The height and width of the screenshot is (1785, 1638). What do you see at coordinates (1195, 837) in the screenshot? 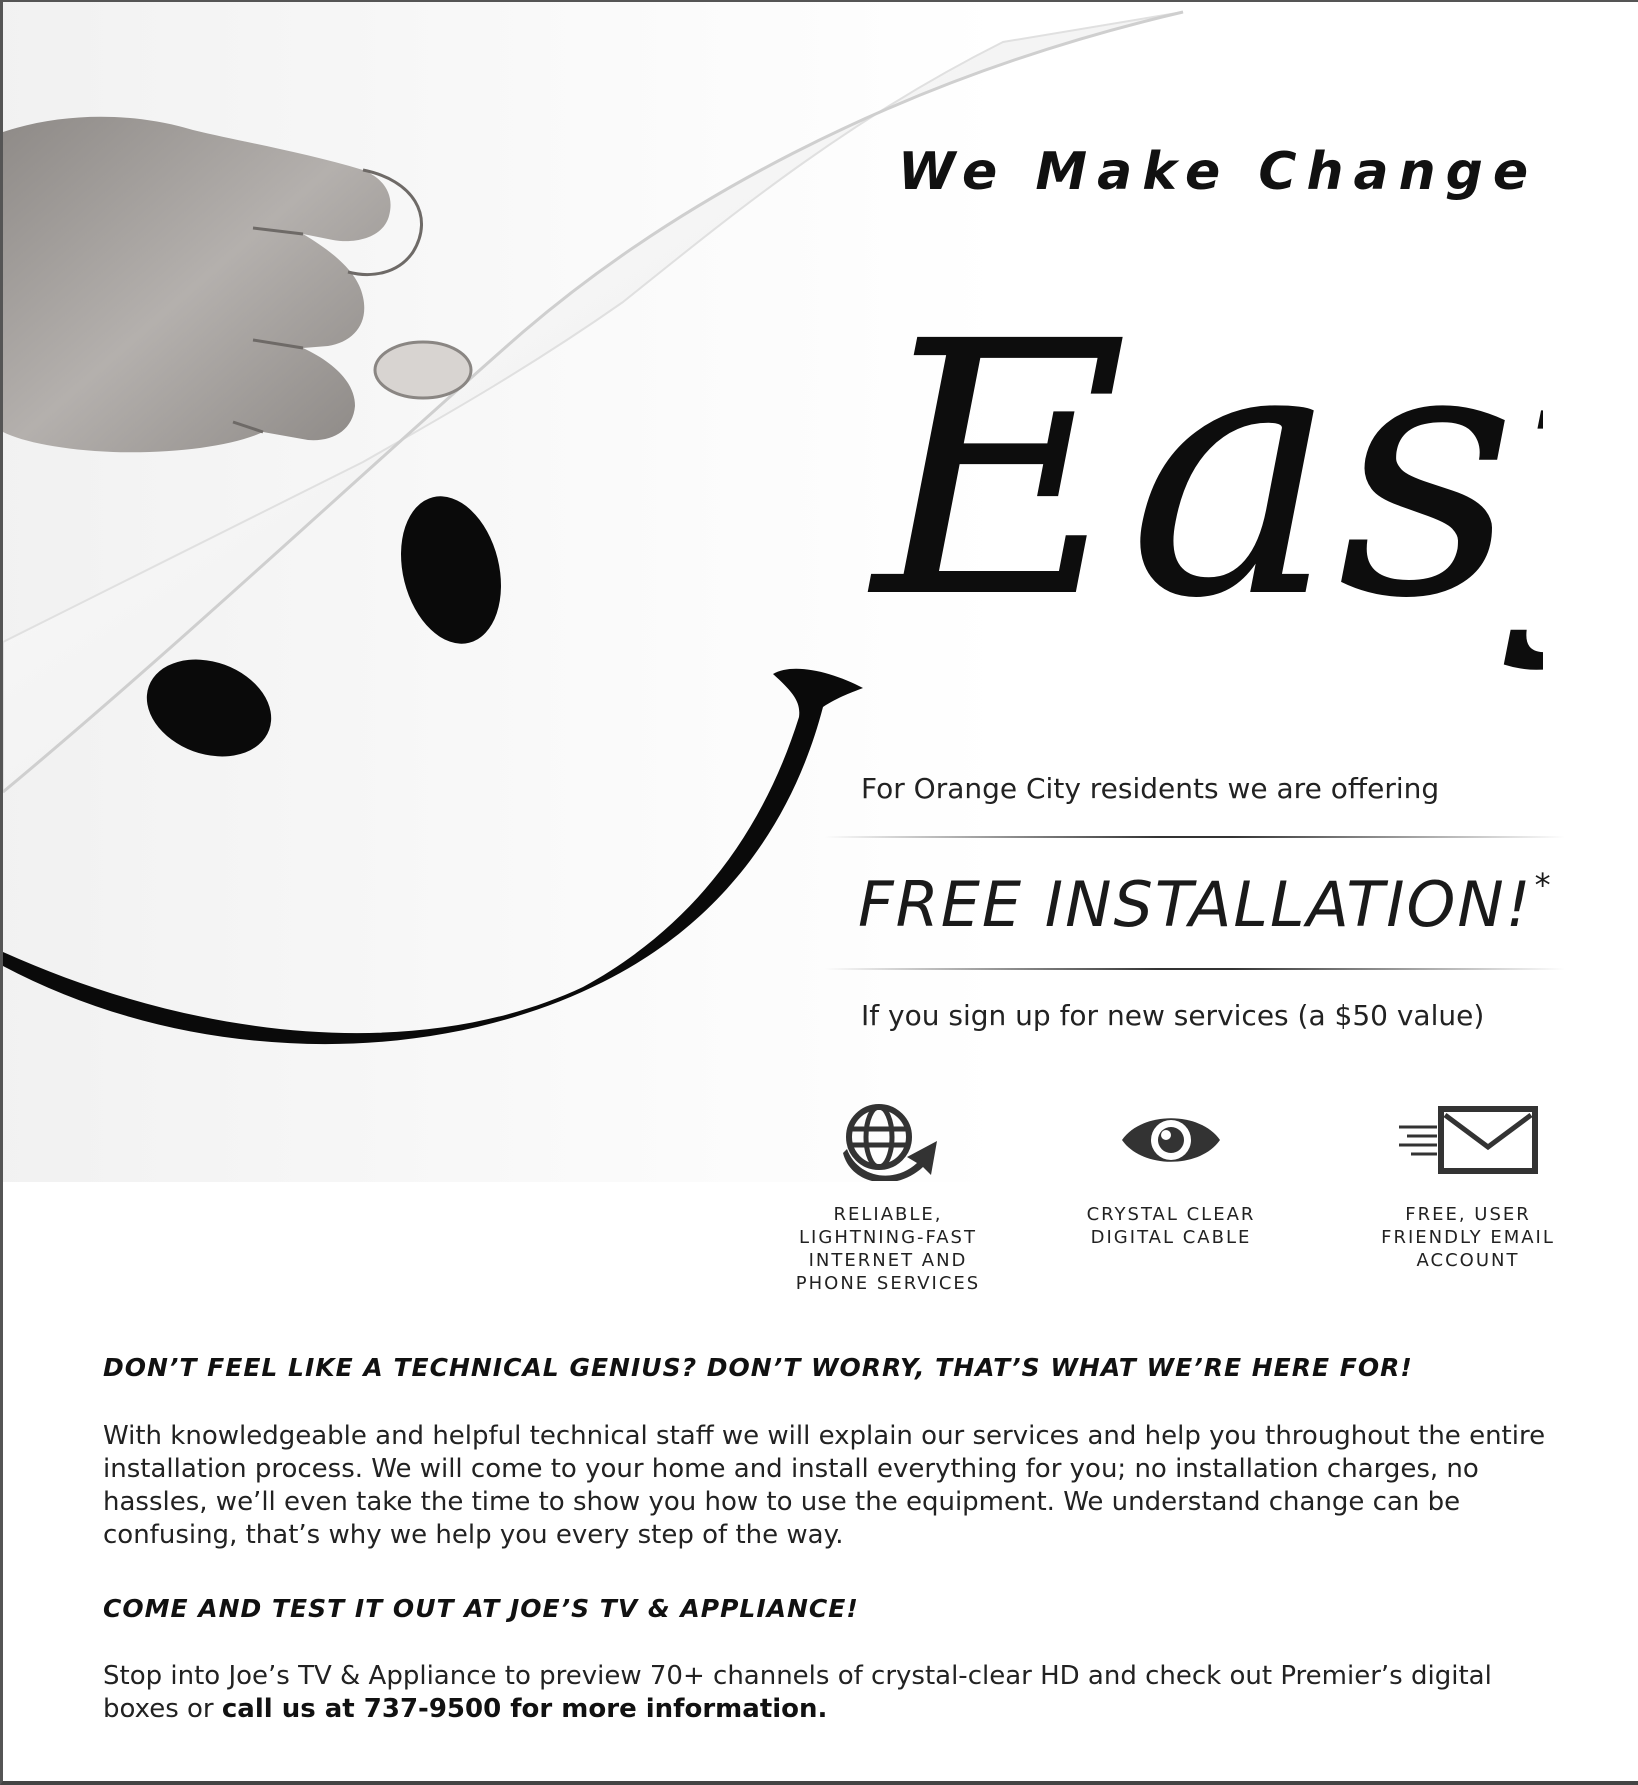
I see `divider-top` at bounding box center [1195, 837].